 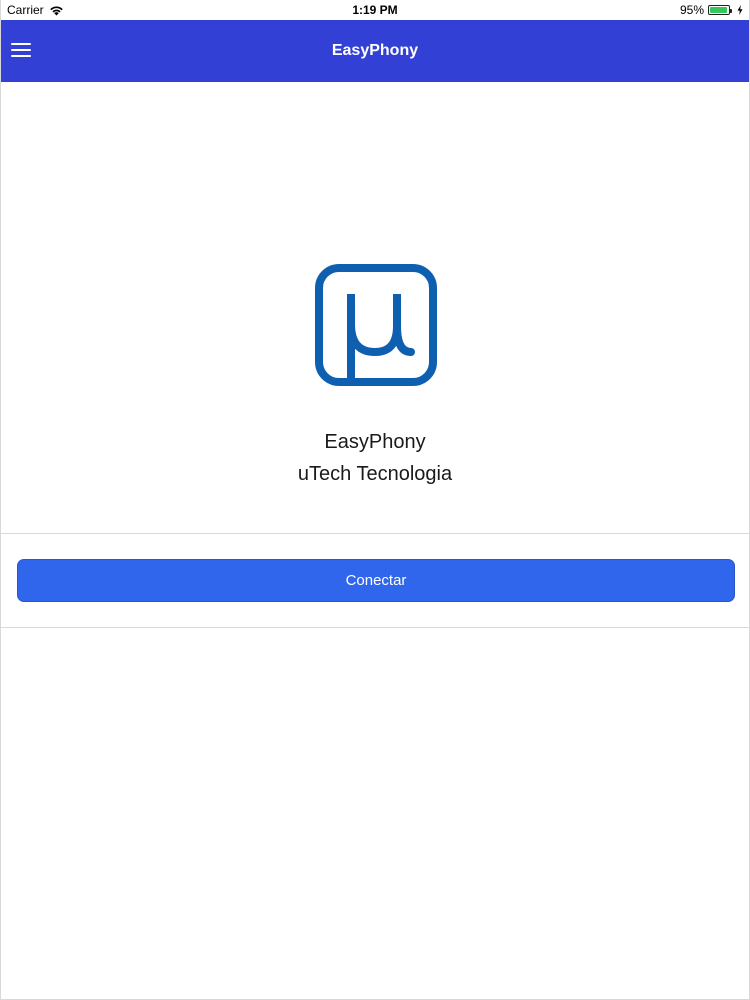 What do you see at coordinates (375, 474) in the screenshot?
I see `company-name: uTech Tecnologia` at bounding box center [375, 474].